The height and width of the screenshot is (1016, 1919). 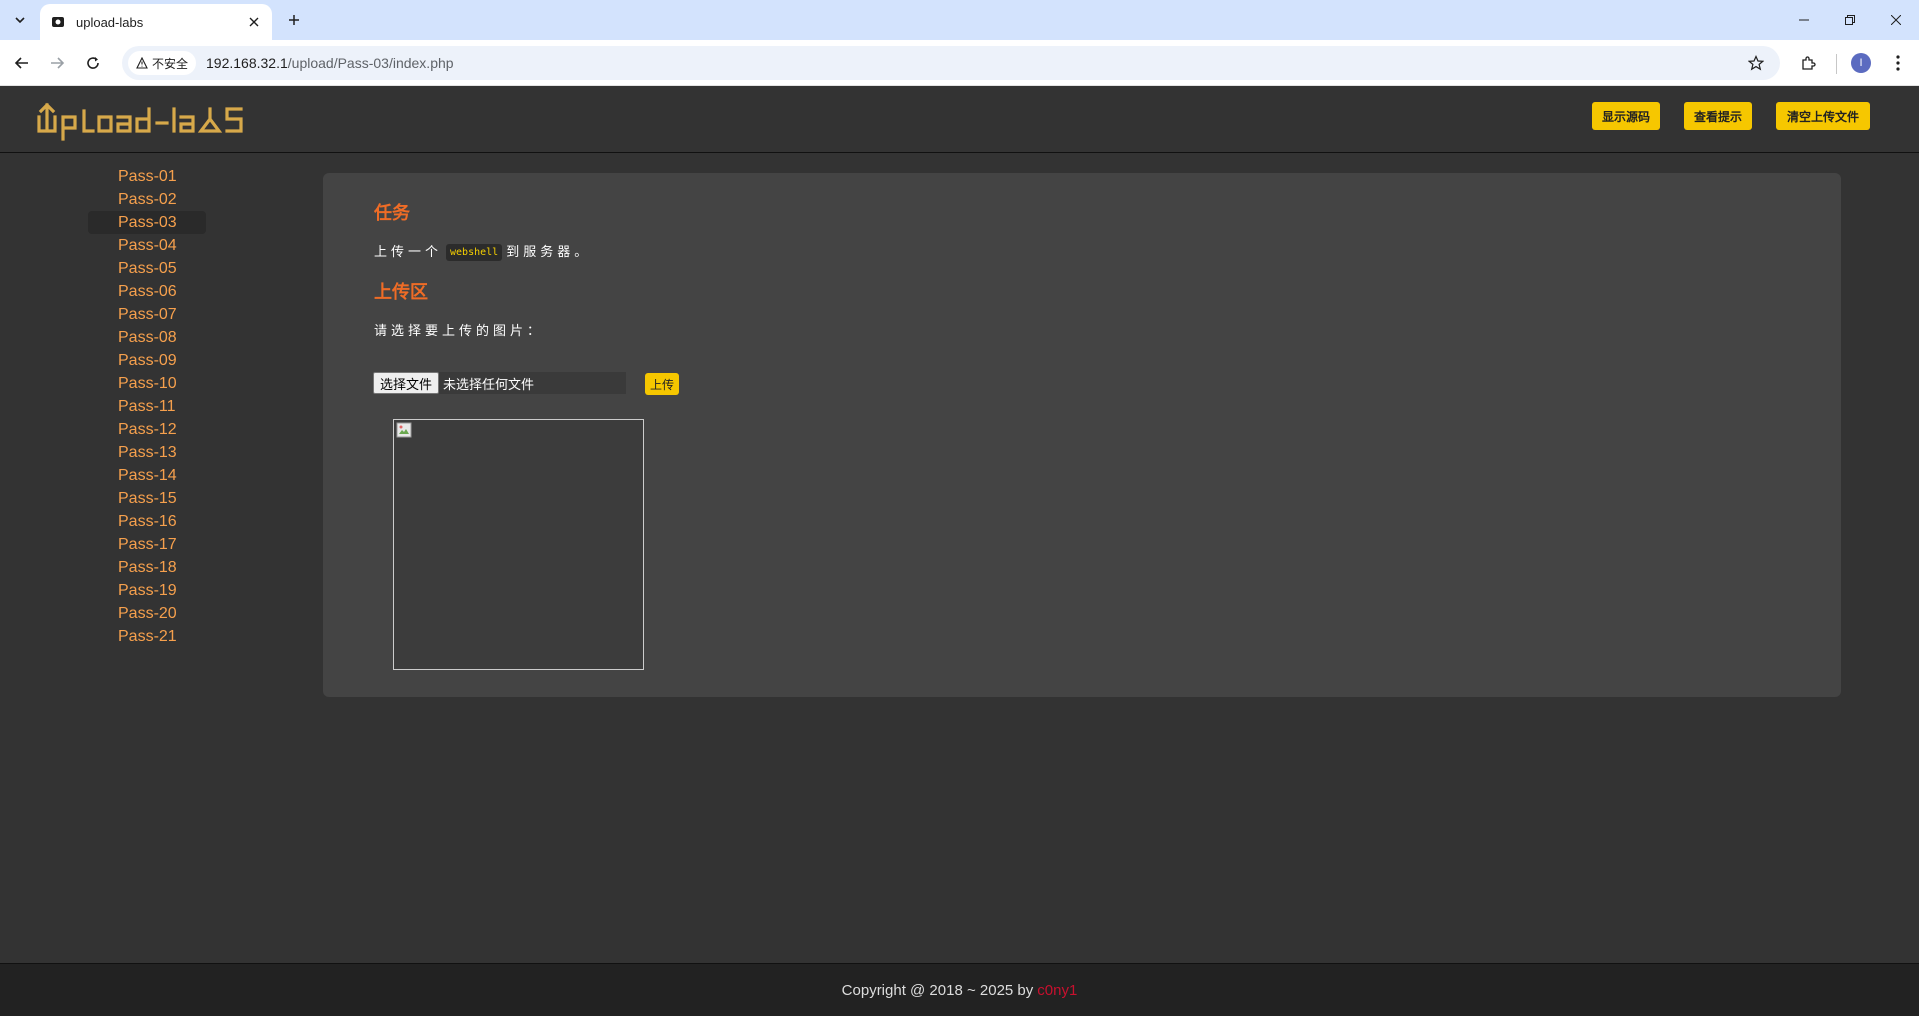 What do you see at coordinates (401, 292) in the screenshot?
I see `upload-area-title: 上传区` at bounding box center [401, 292].